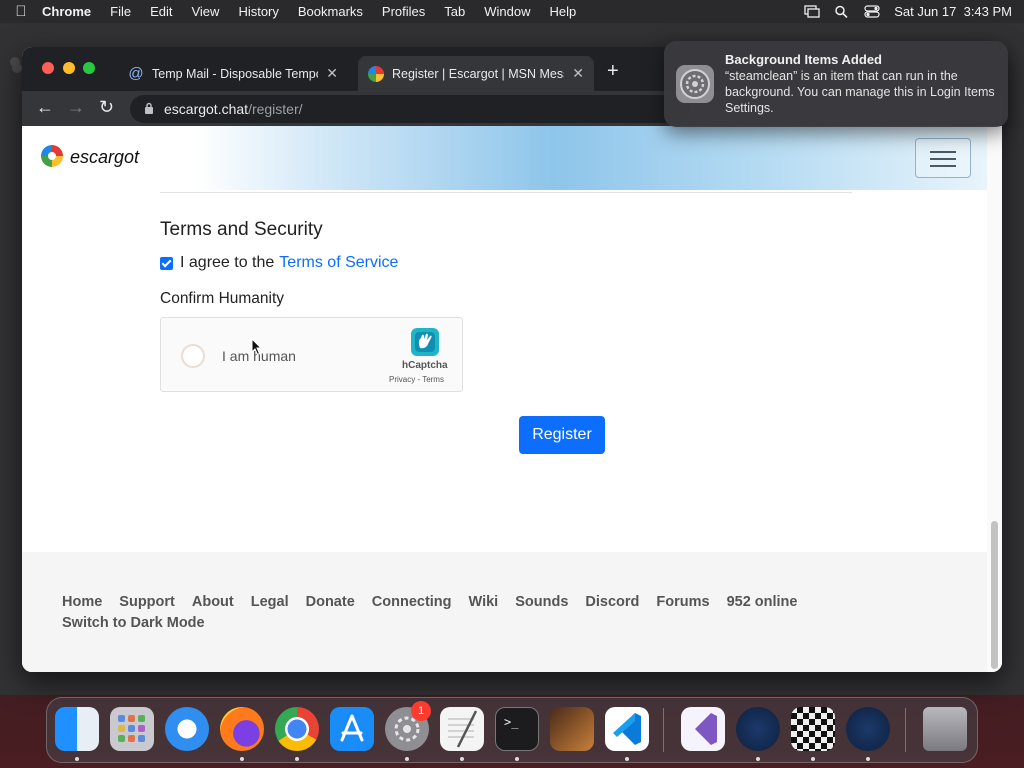 Image resolution: width=1024 pixels, height=768 pixels. What do you see at coordinates (17, 68) in the screenshot?
I see `bg-window-edge` at bounding box center [17, 68].